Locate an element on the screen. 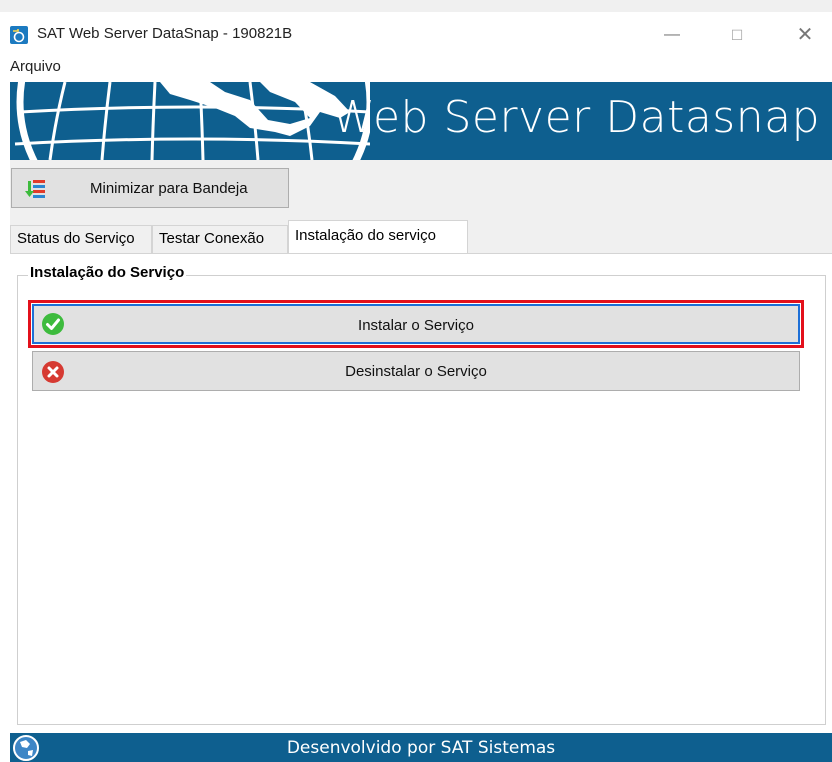  banner-title: Web Server Datasnap is located at coordinates (575, 117).